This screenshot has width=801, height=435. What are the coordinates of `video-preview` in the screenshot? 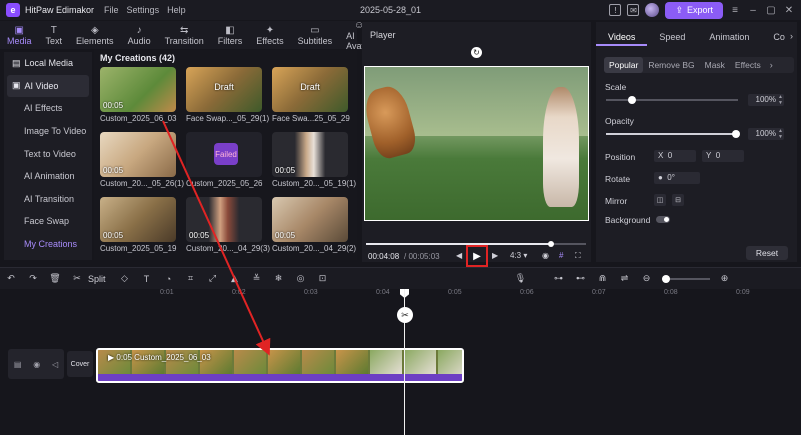 It's located at (476, 143).